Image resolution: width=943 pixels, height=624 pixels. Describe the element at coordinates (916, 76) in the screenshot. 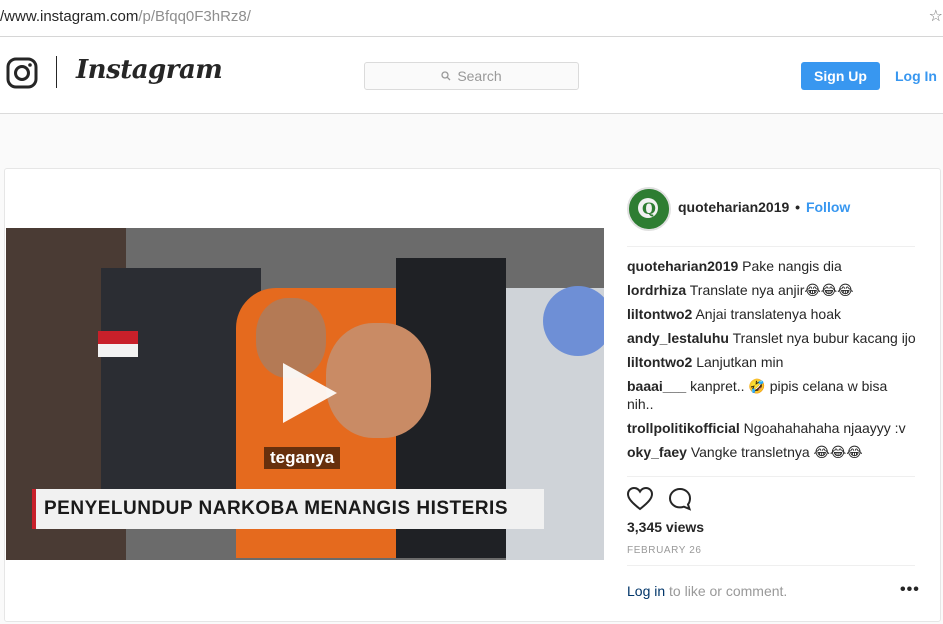

I see `log-in-link: Log In` at that location.